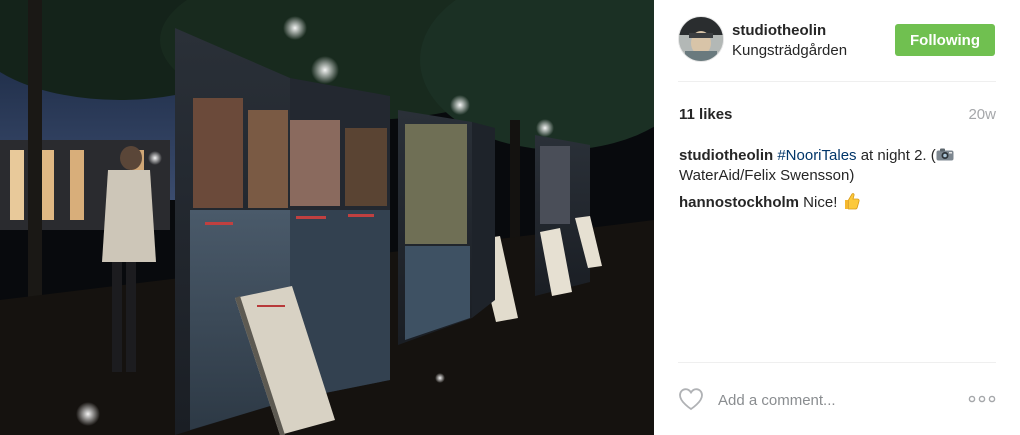 The width and height of the screenshot is (1020, 435). Describe the element at coordinates (767, 175) in the screenshot. I see `comment-text: WaterAid/Felix Swensson)` at that location.